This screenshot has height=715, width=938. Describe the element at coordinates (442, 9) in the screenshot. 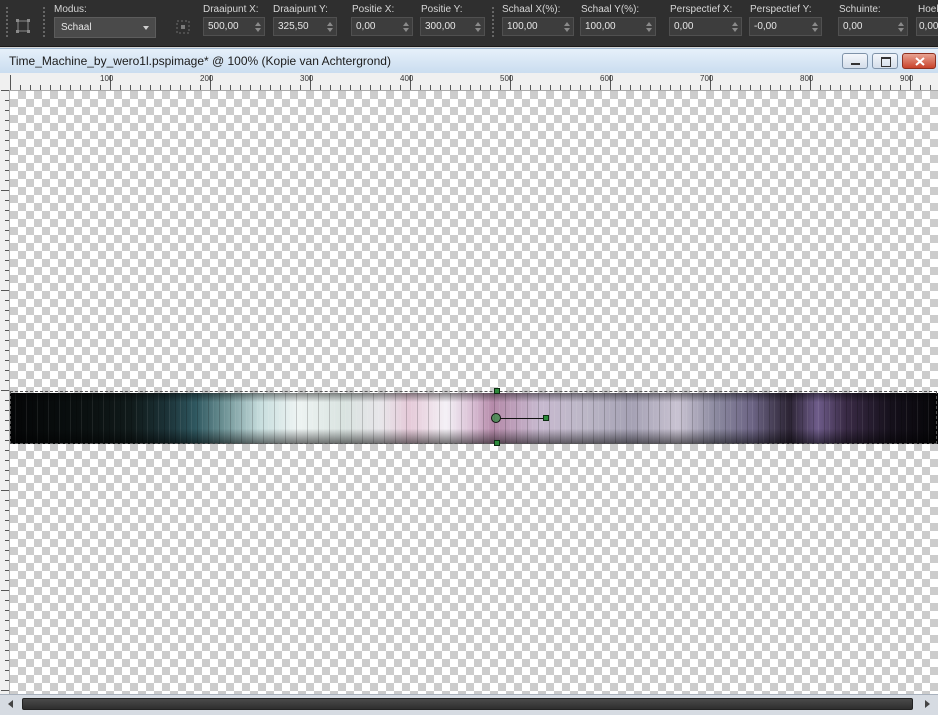

I see `position-y-label: Positie Y:` at that location.